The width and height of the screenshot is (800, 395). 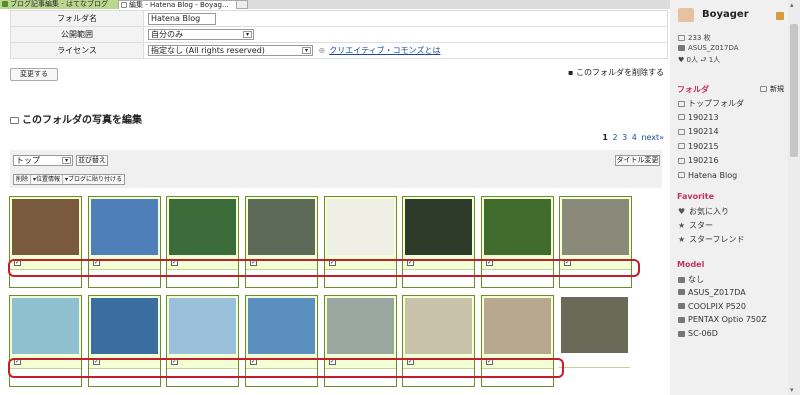 I want to click on camera-name-text: ASUS_Z017DA, so click(x=713, y=48).